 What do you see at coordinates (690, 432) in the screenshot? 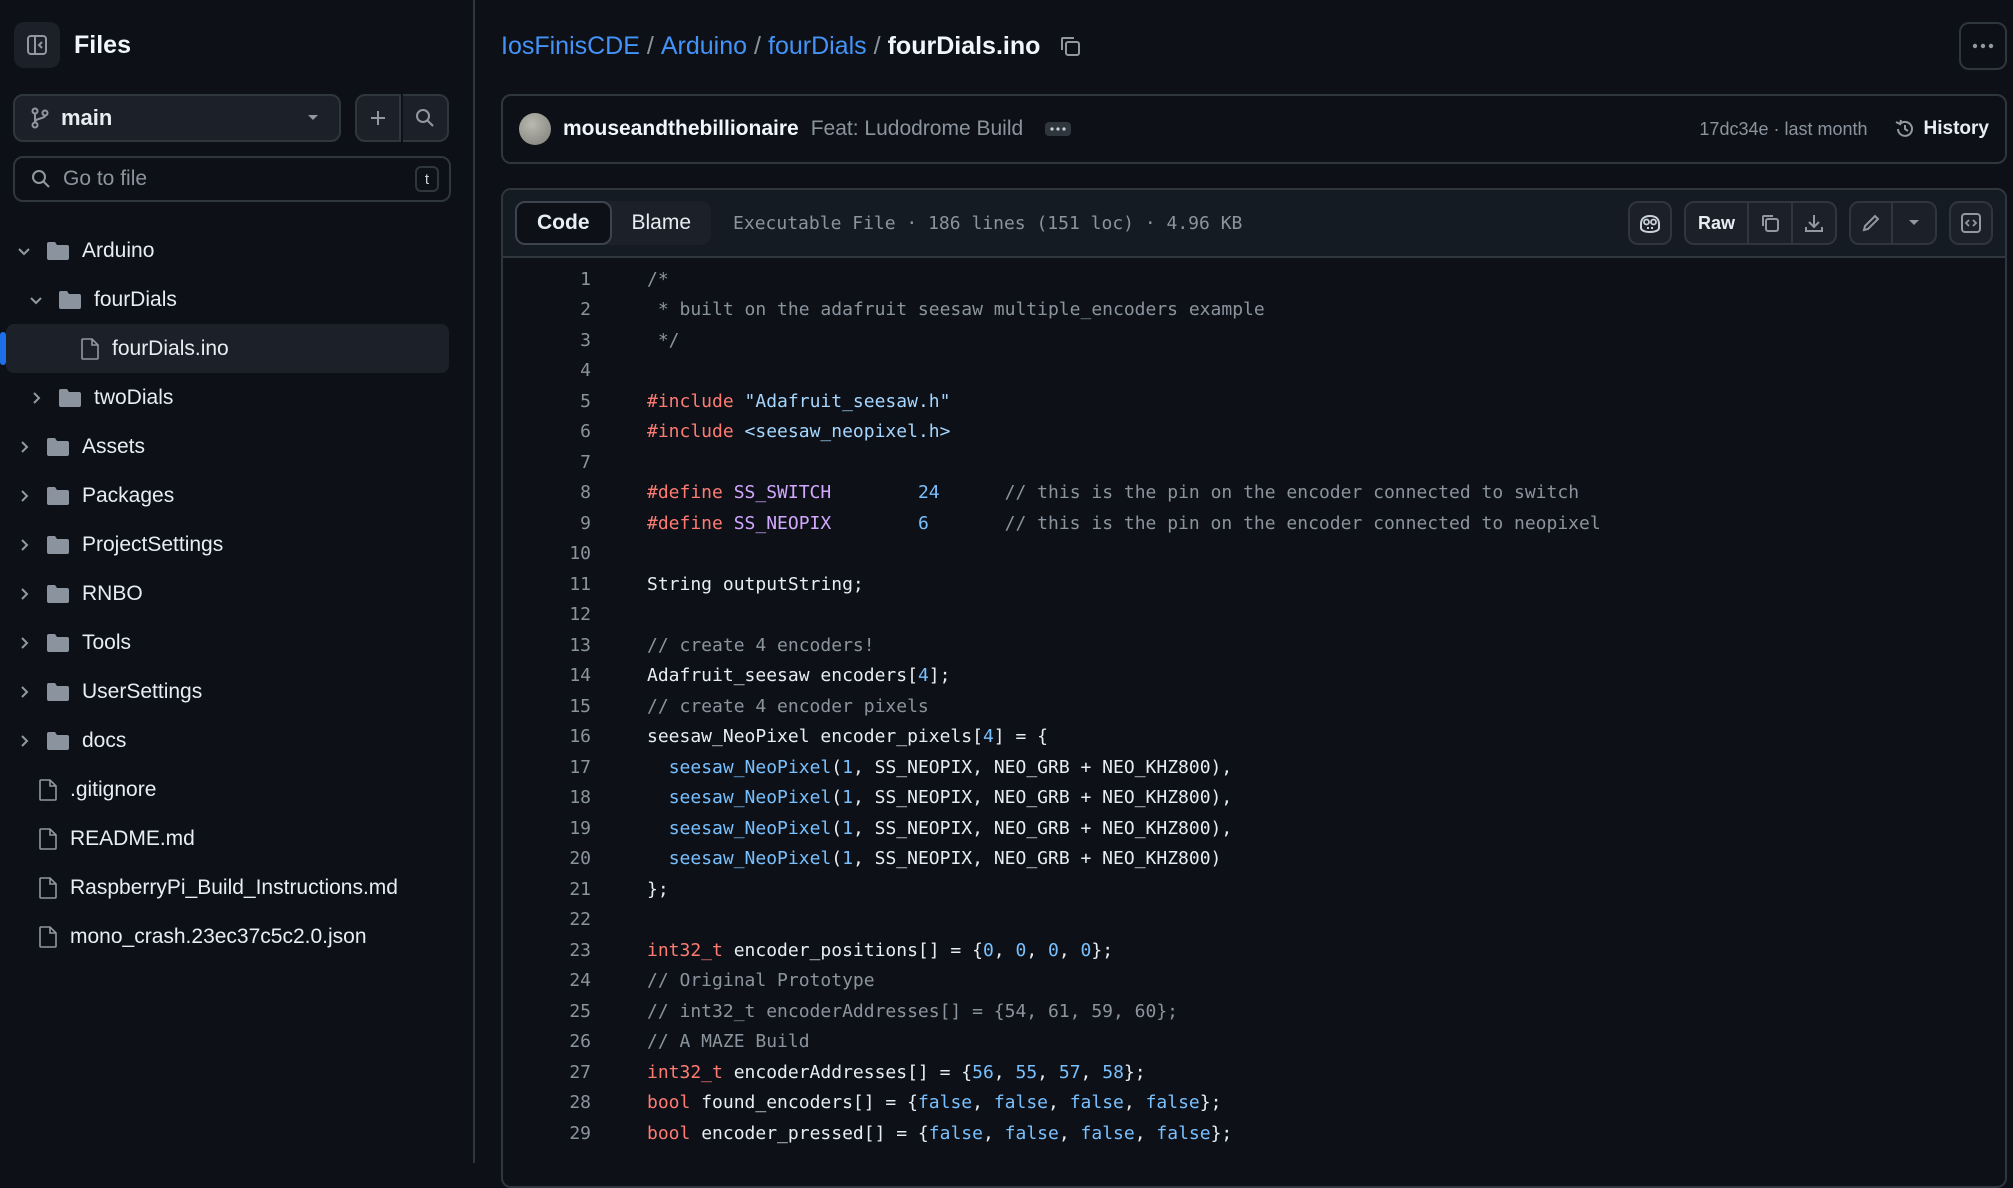
I see `code-token: #include` at bounding box center [690, 432].